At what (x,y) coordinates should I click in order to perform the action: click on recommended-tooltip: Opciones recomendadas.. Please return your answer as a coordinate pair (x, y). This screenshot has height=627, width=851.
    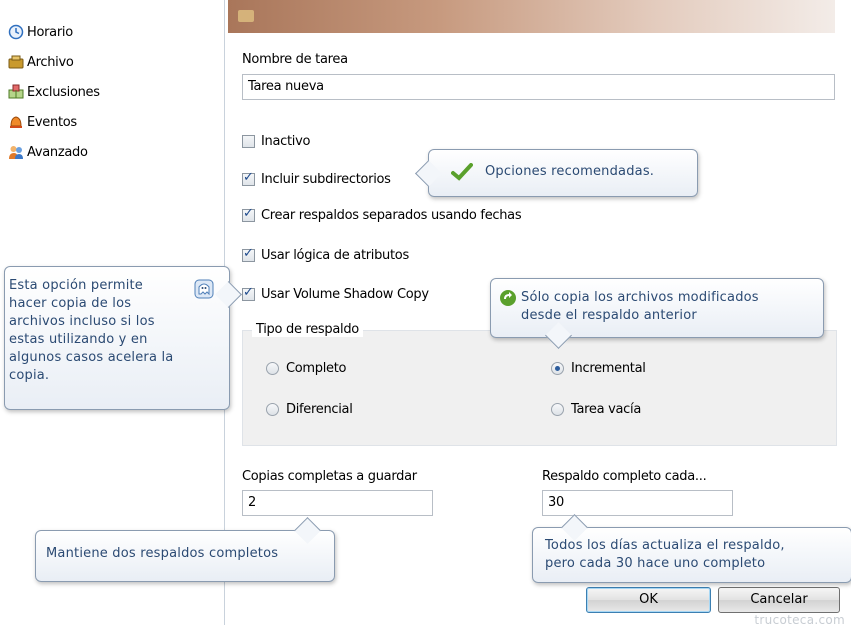
    Looking at the image, I should click on (556, 173).